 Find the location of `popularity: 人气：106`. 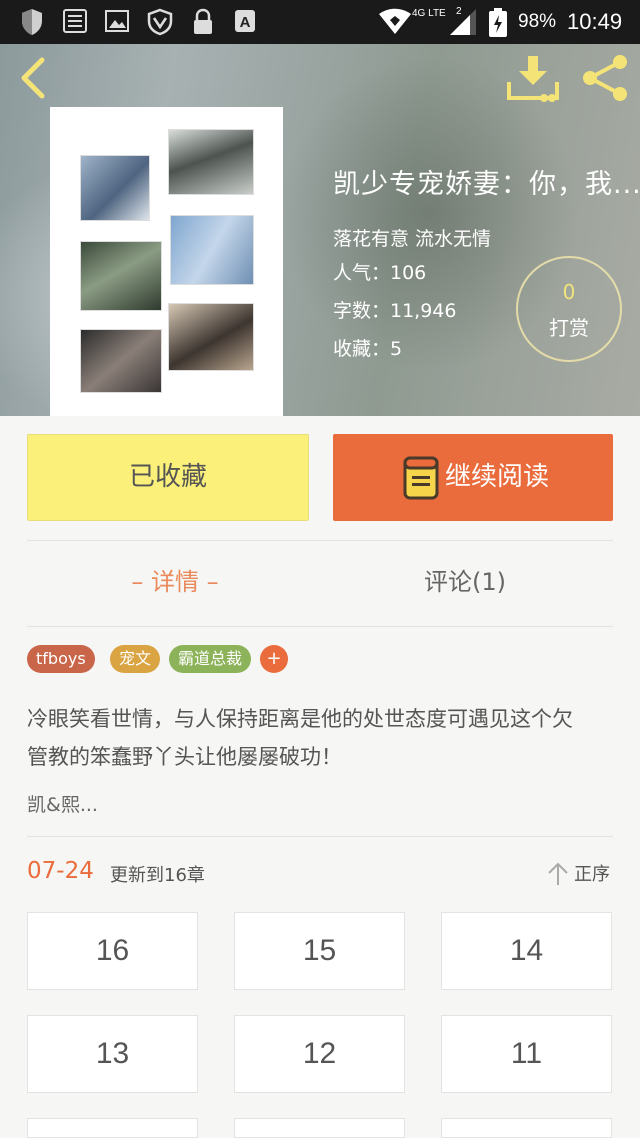

popularity: 人气：106 is located at coordinates (380, 273).